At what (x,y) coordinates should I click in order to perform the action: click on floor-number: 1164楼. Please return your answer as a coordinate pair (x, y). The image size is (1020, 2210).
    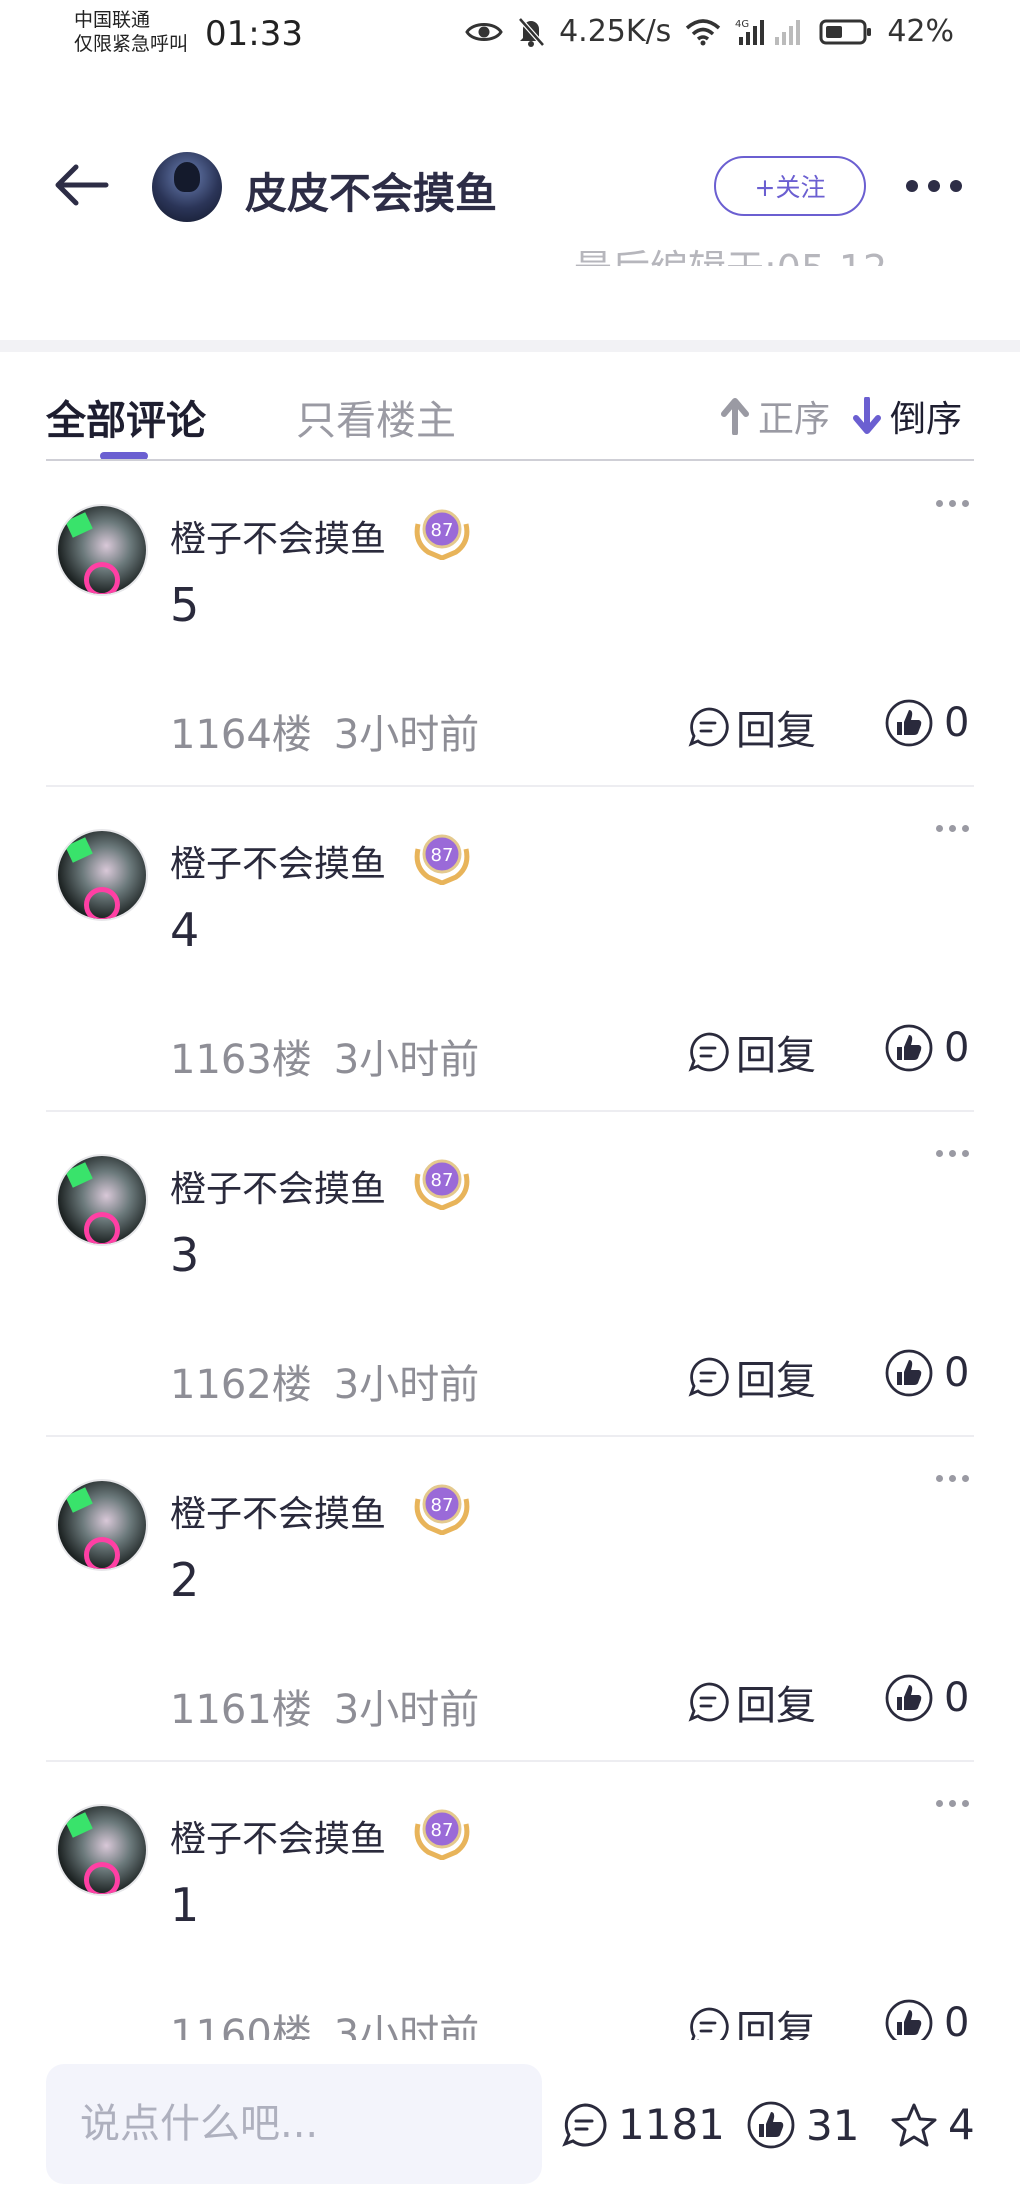
    Looking at the image, I should click on (241, 735).